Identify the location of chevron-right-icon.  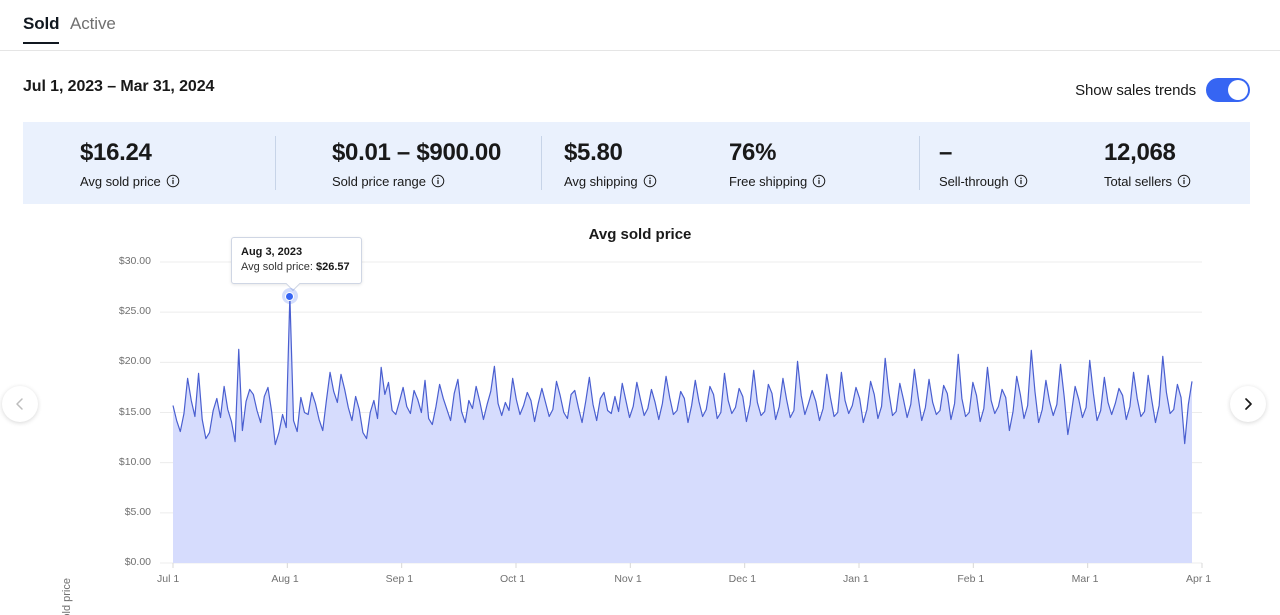
(1248, 404).